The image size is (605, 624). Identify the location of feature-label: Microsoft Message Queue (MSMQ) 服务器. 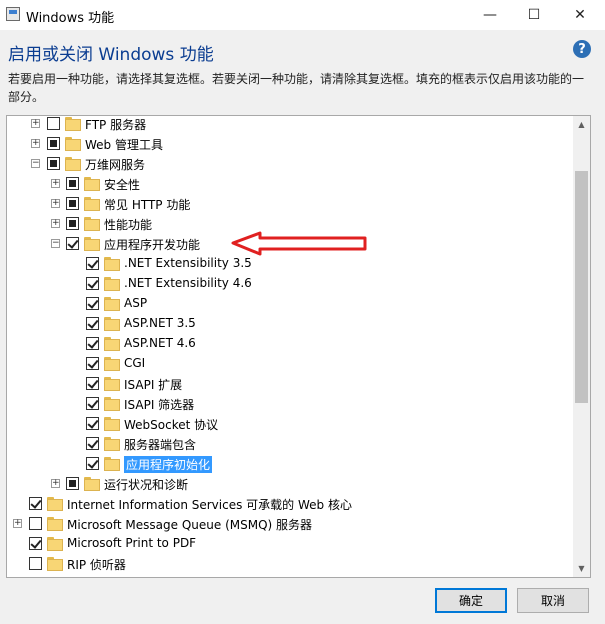
(189, 524).